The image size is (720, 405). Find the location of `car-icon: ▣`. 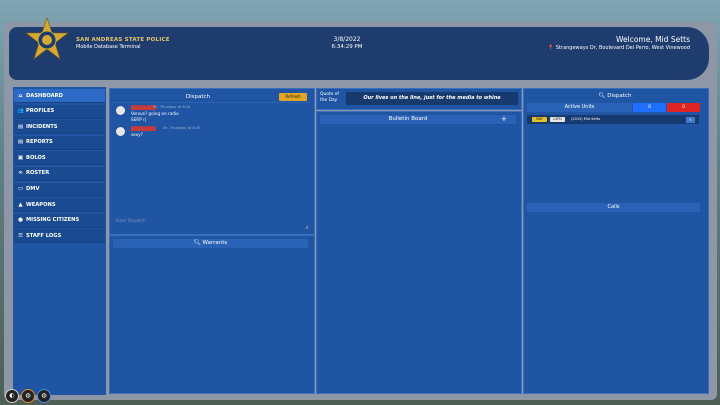

car-icon: ▣ is located at coordinates (20, 157).